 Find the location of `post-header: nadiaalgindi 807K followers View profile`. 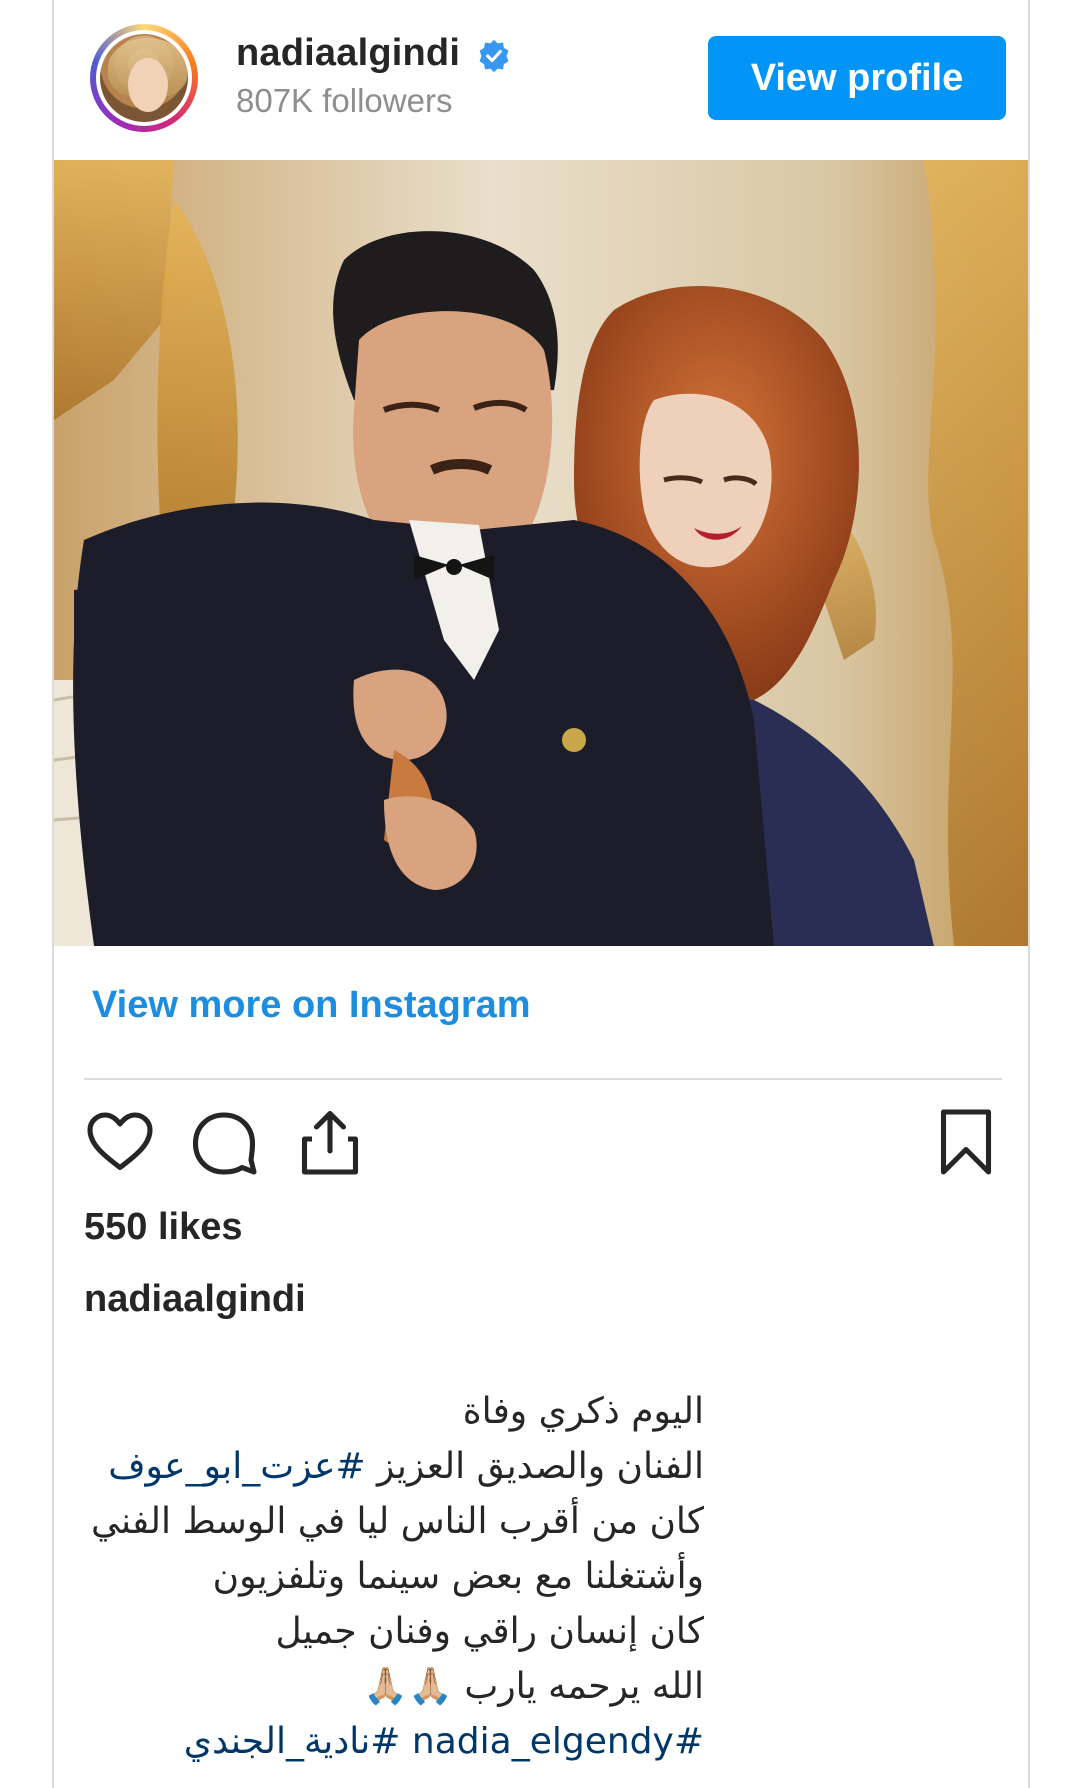

post-header: nadiaalgindi 807K followers View profile is located at coordinates (541, 78).